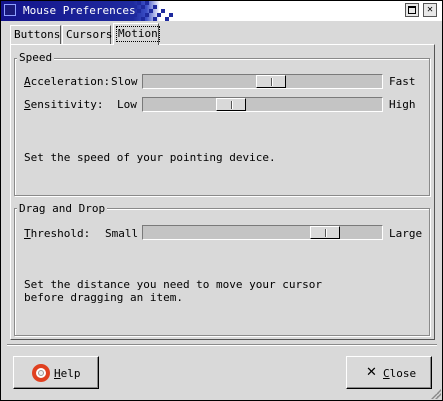  I want to click on help-button-label: Help, so click(67, 373).